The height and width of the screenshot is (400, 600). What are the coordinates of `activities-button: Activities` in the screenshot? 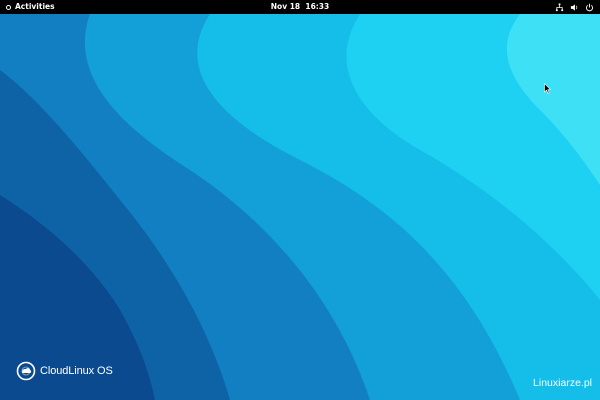 It's located at (30, 7).